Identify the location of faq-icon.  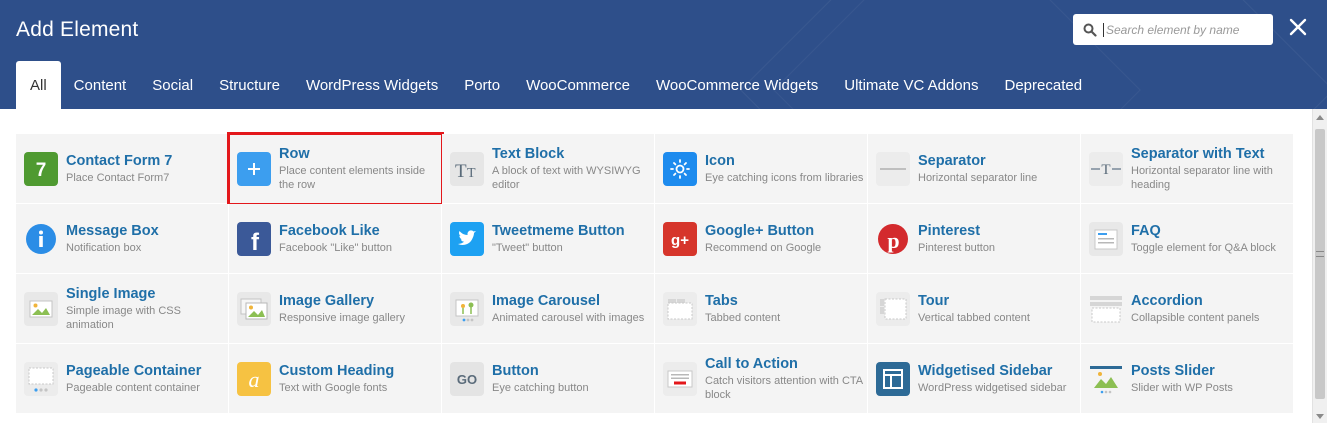
(1106, 238).